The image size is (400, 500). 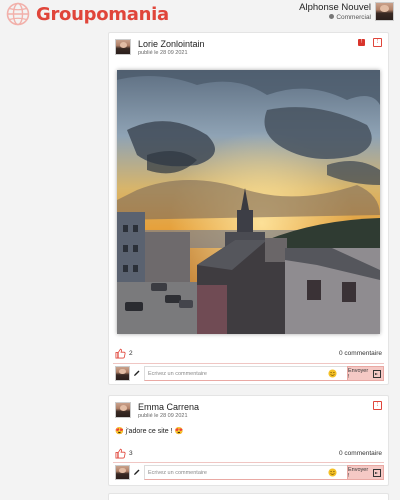 What do you see at coordinates (168, 407) in the screenshot?
I see `author-name: Emma Carrena` at bounding box center [168, 407].